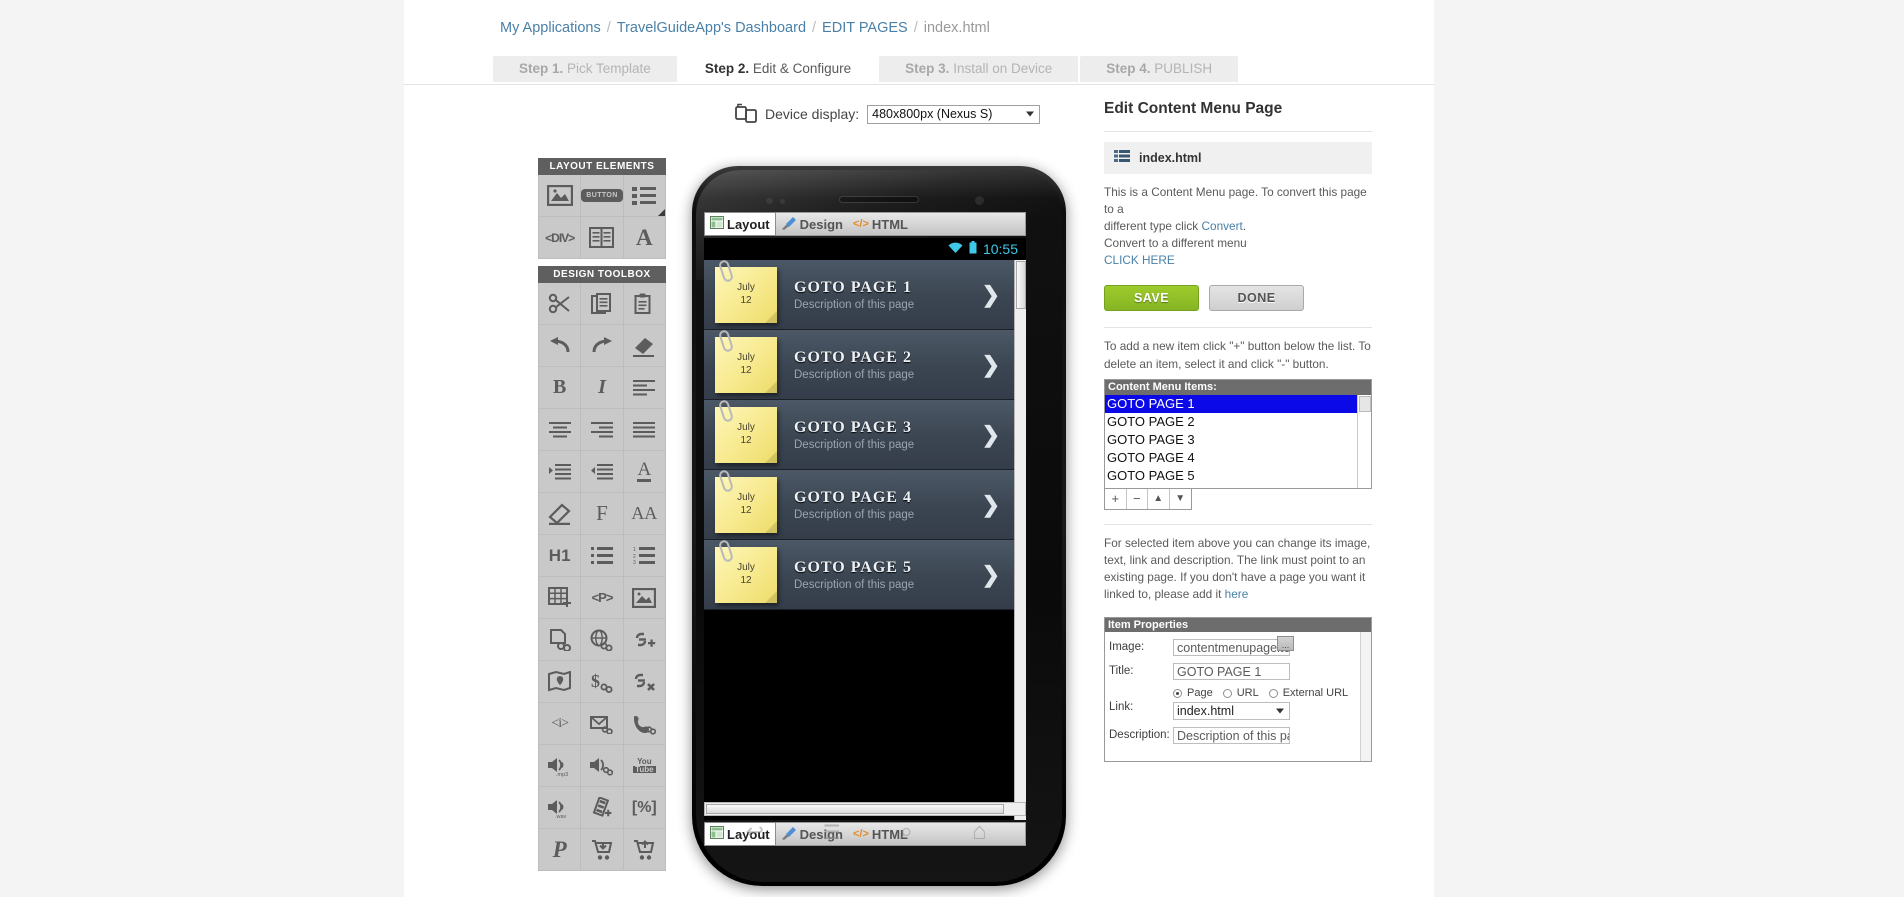 The image size is (1904, 897). What do you see at coordinates (865, 28) in the screenshot?
I see `breadcrumb-edit-pages: EDIT PAGES` at bounding box center [865, 28].